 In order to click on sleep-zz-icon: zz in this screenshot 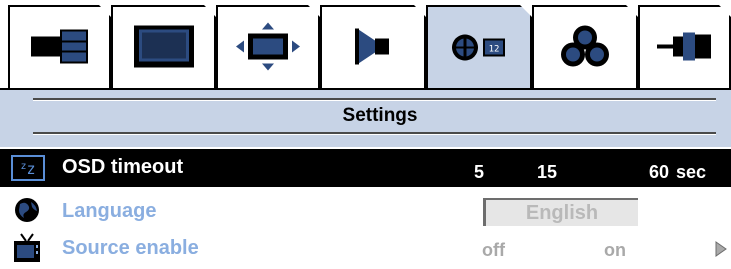, I will do `click(28, 170)`.